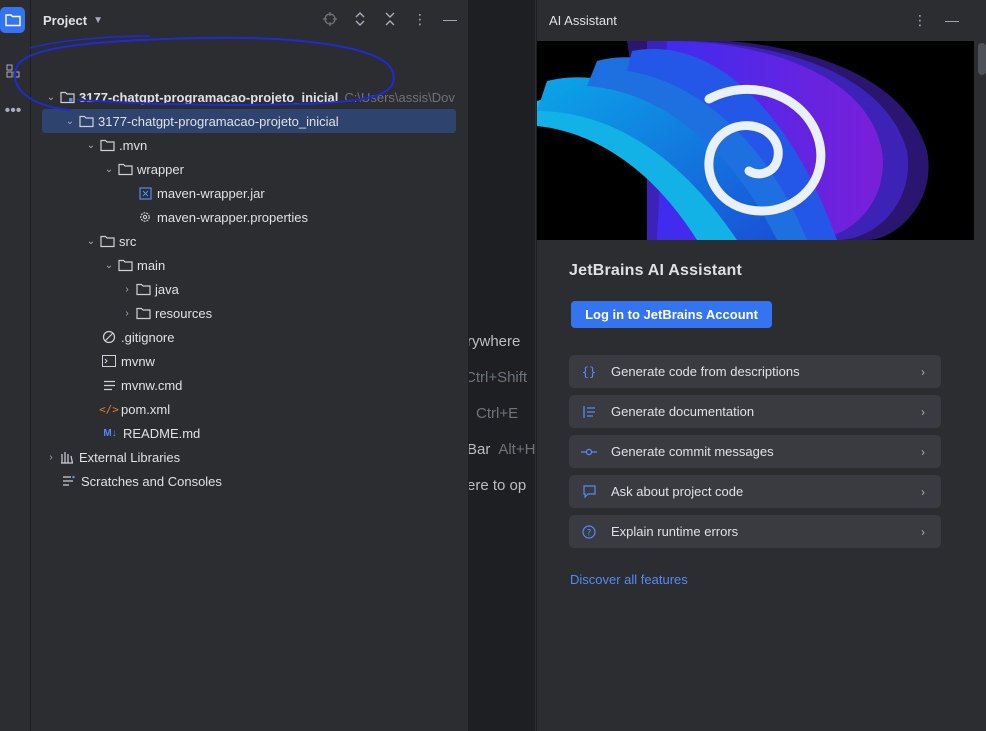  I want to click on tree-row-readme: M↓ README.md, so click(150, 433).